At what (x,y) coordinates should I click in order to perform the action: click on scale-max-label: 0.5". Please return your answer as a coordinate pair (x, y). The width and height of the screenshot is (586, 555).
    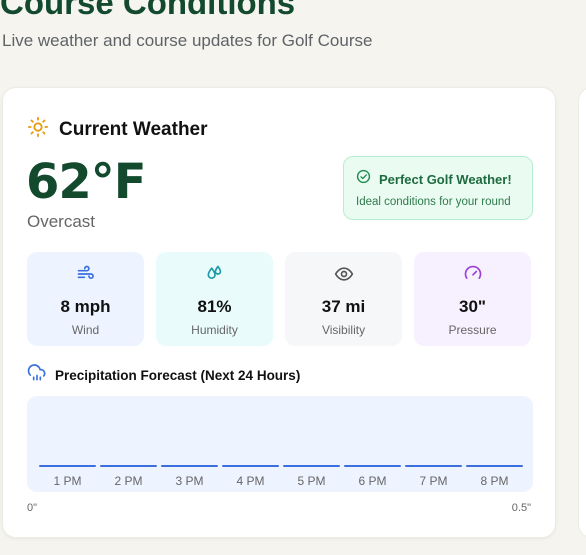
    Looking at the image, I should click on (521, 508).